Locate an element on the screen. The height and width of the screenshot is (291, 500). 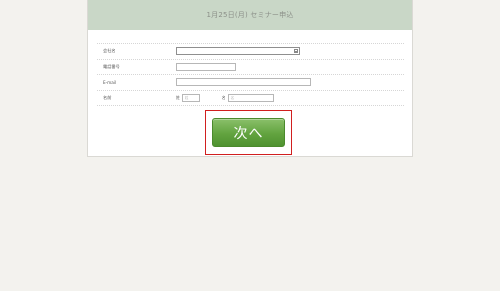
email-field is located at coordinates (243, 82).